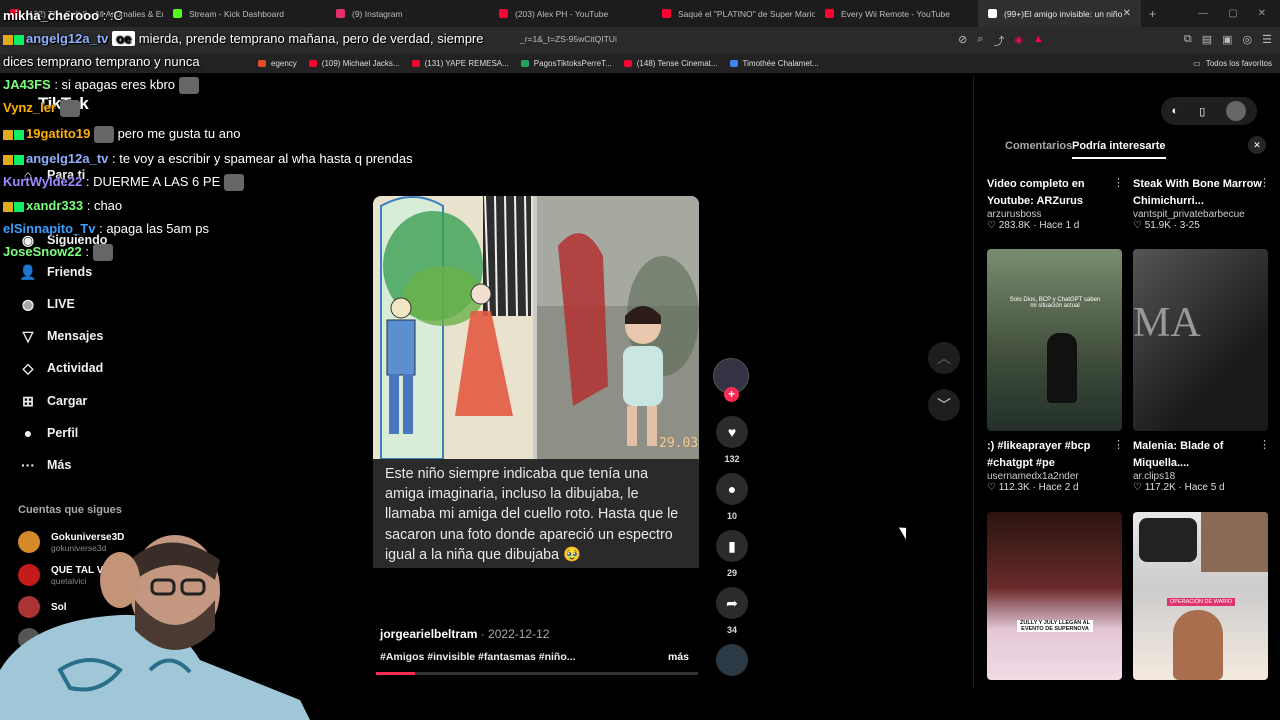 This screenshot has width=1280, height=720. Describe the element at coordinates (1054, 454) in the screenshot. I see `card-title: :) #likeaprayer #bcp #chatgpt #pe` at that location.